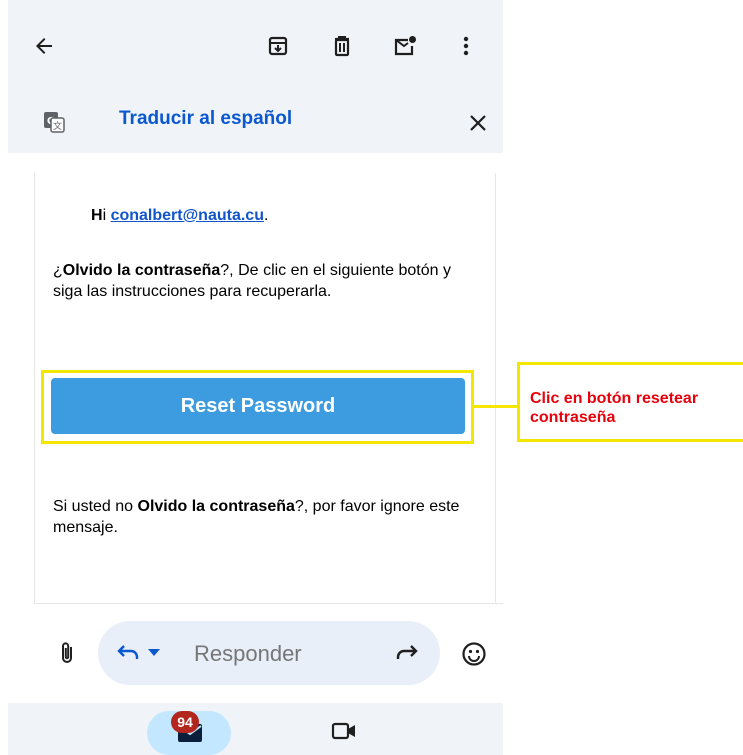  I want to click on reply-icon, so click(127, 653).